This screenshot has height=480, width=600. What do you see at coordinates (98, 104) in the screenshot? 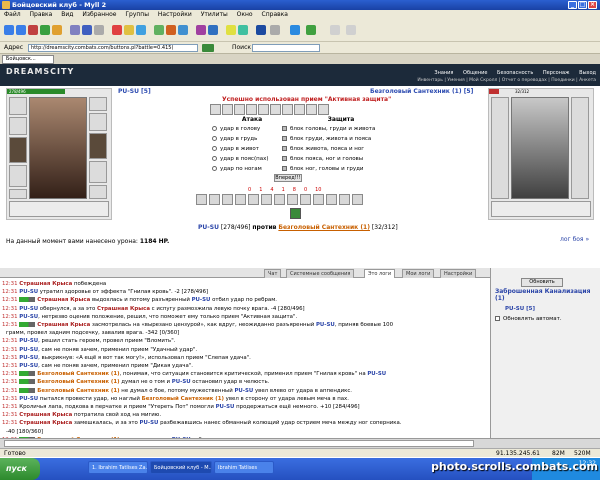
I see `earring-slot` at bounding box center [98, 104].